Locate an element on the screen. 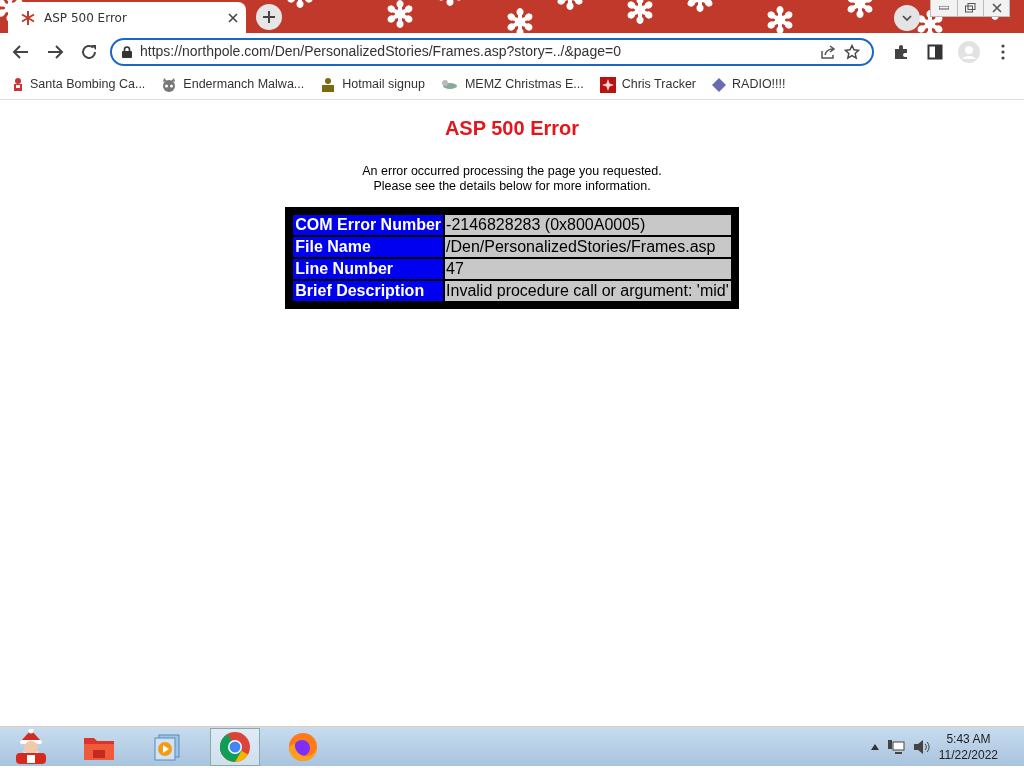 The width and height of the screenshot is (1024, 768). tab-title: ASP 500 Error is located at coordinates (86, 18).